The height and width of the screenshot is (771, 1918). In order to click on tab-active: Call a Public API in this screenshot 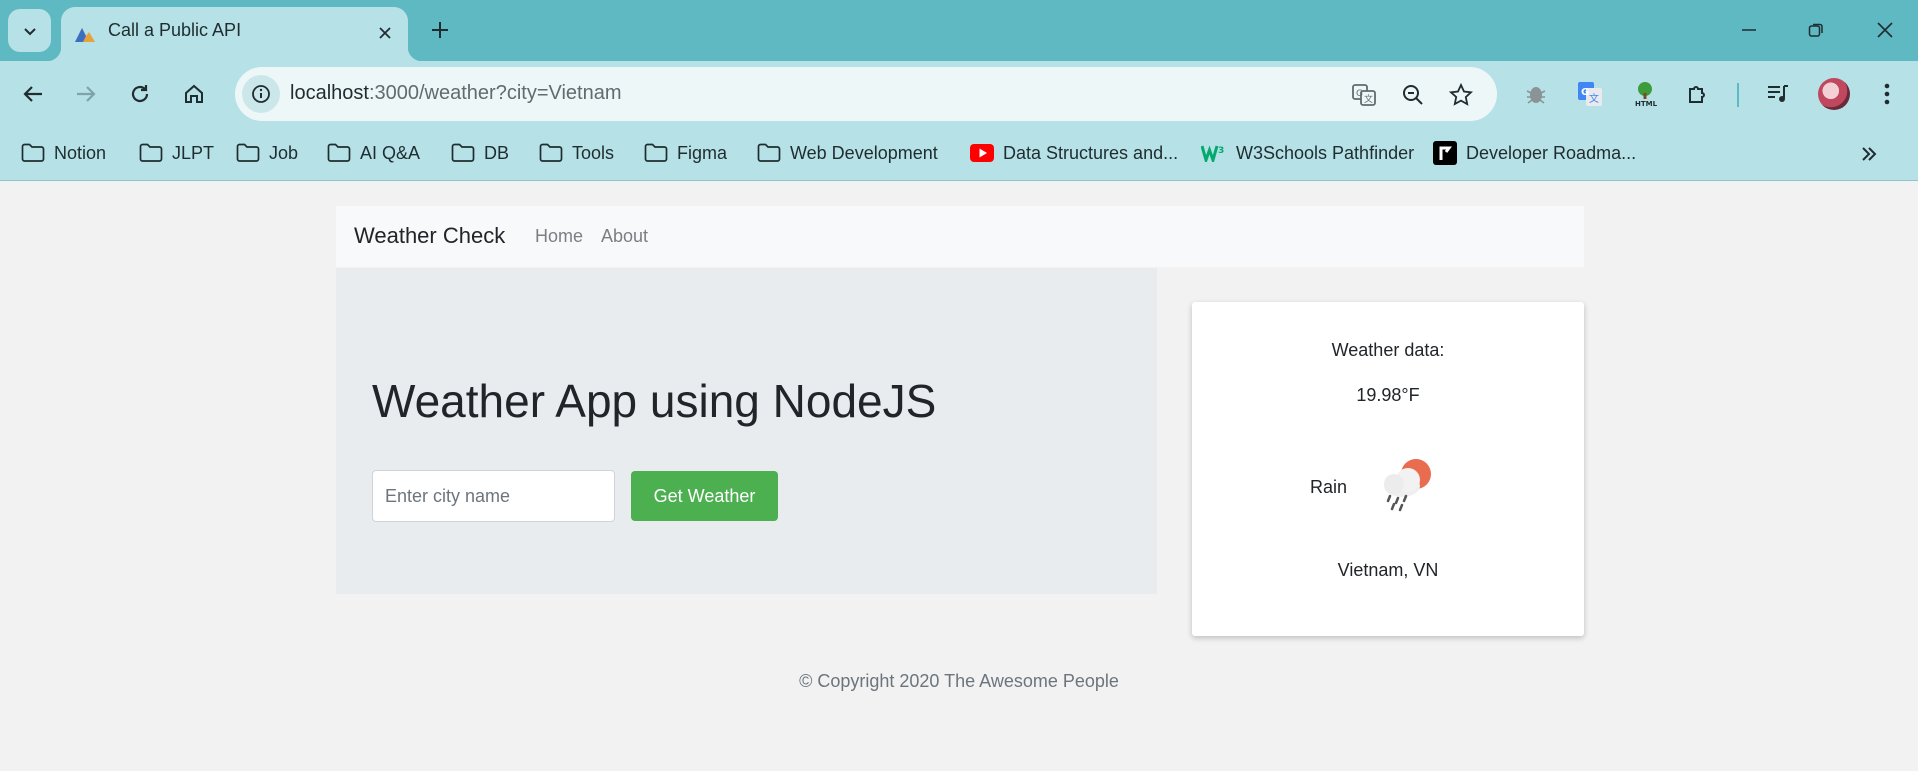, I will do `click(234, 34)`.